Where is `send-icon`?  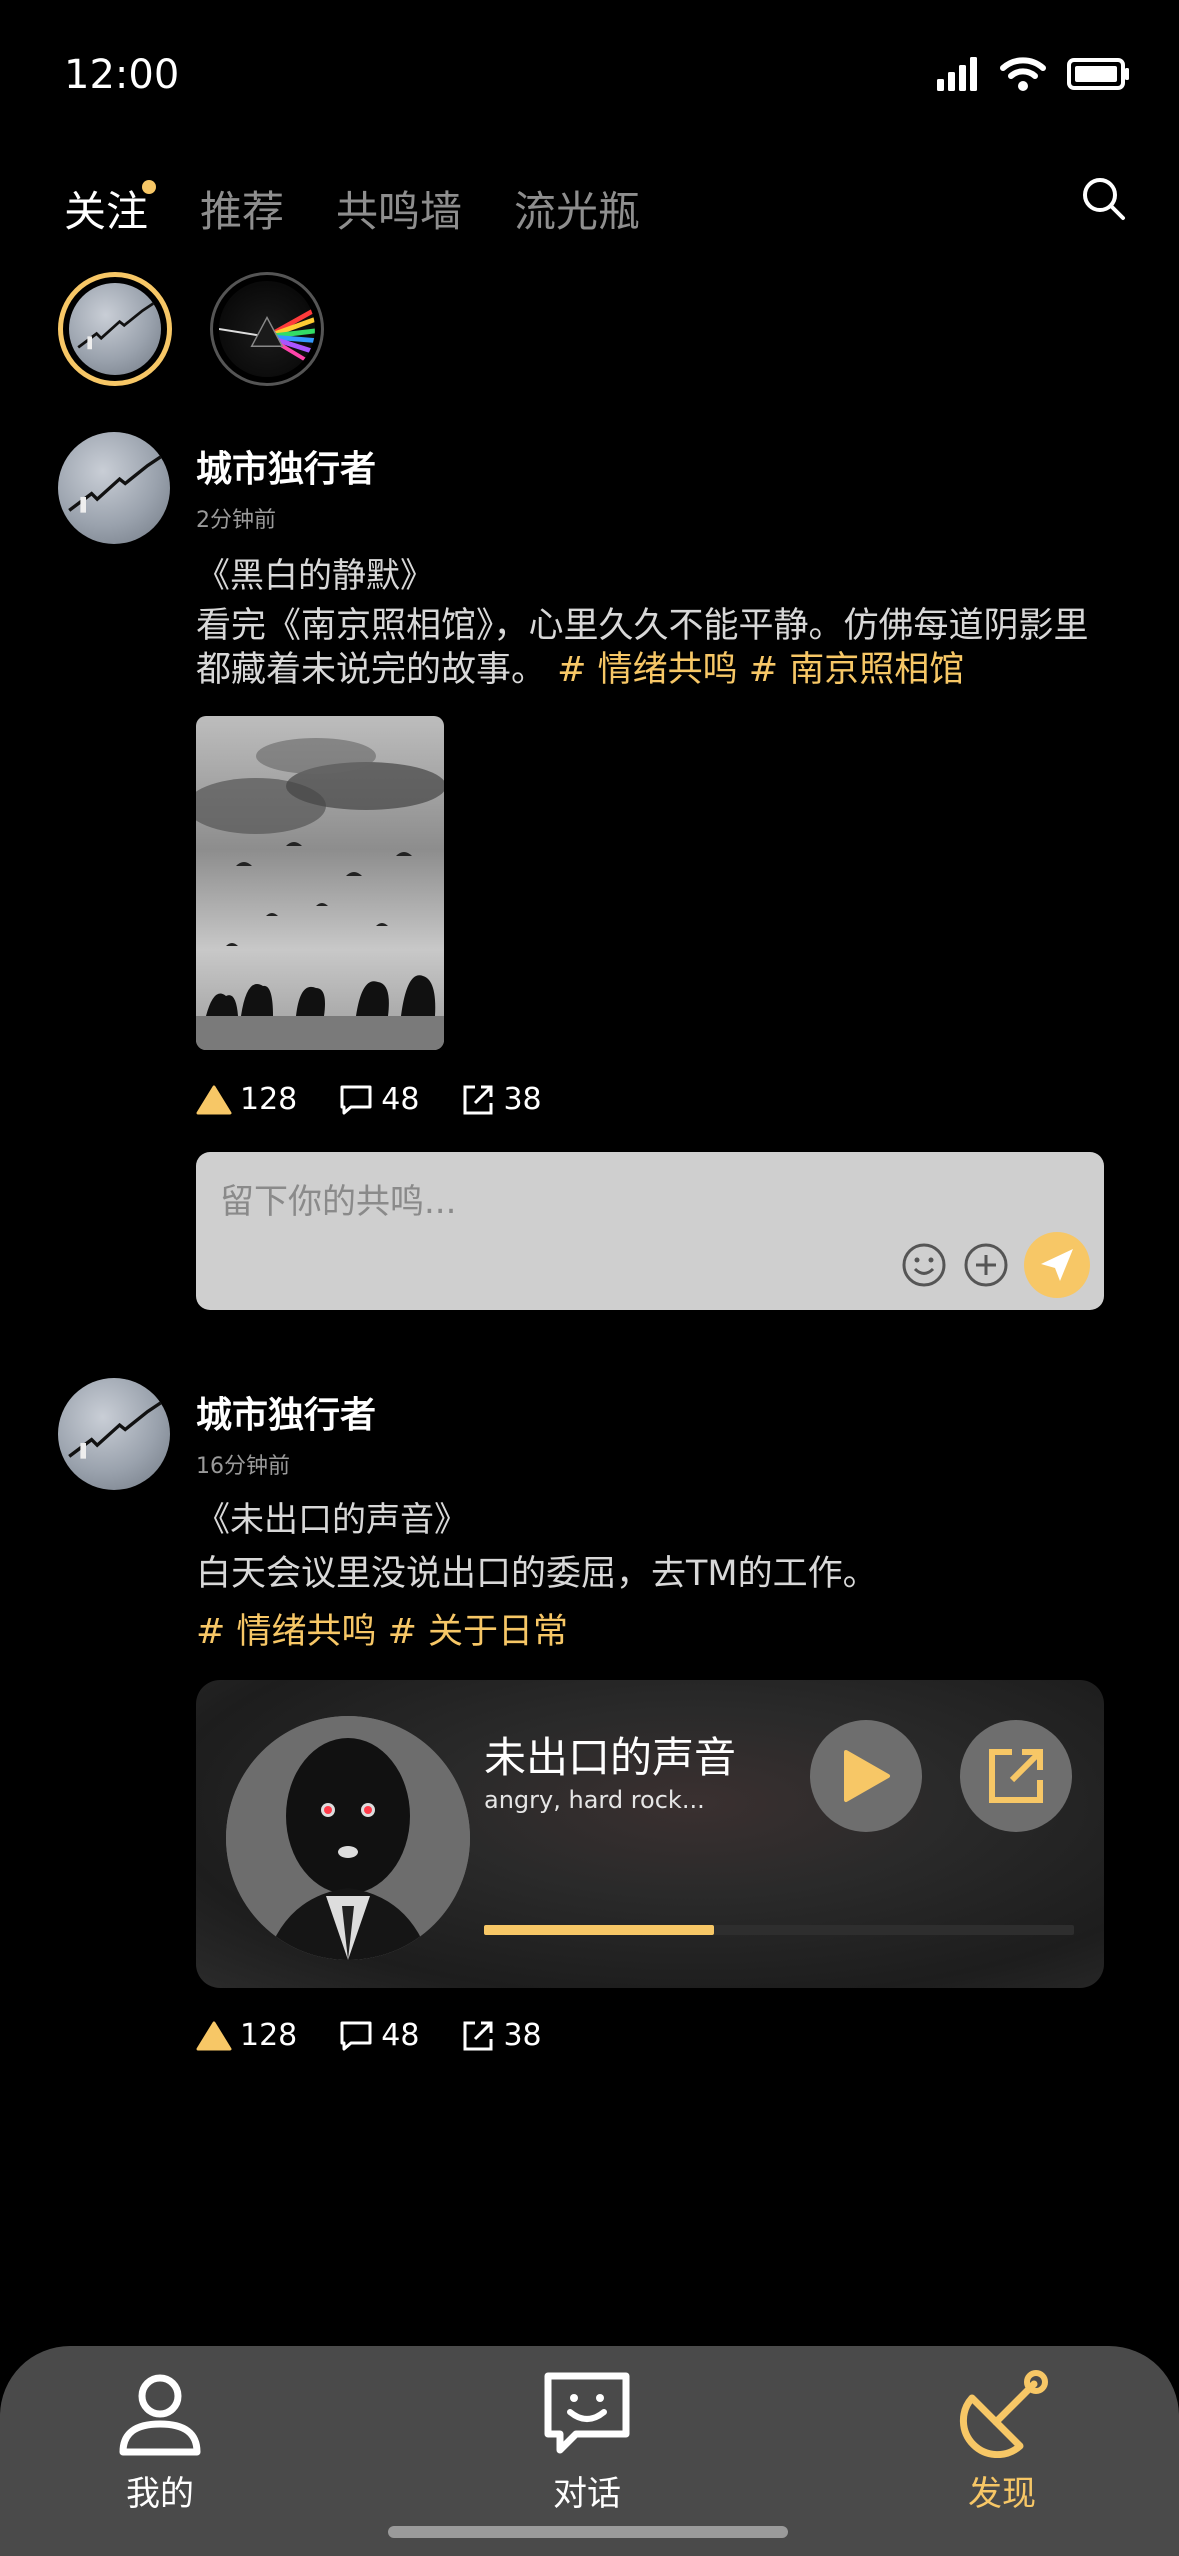
send-icon is located at coordinates (1057, 1265).